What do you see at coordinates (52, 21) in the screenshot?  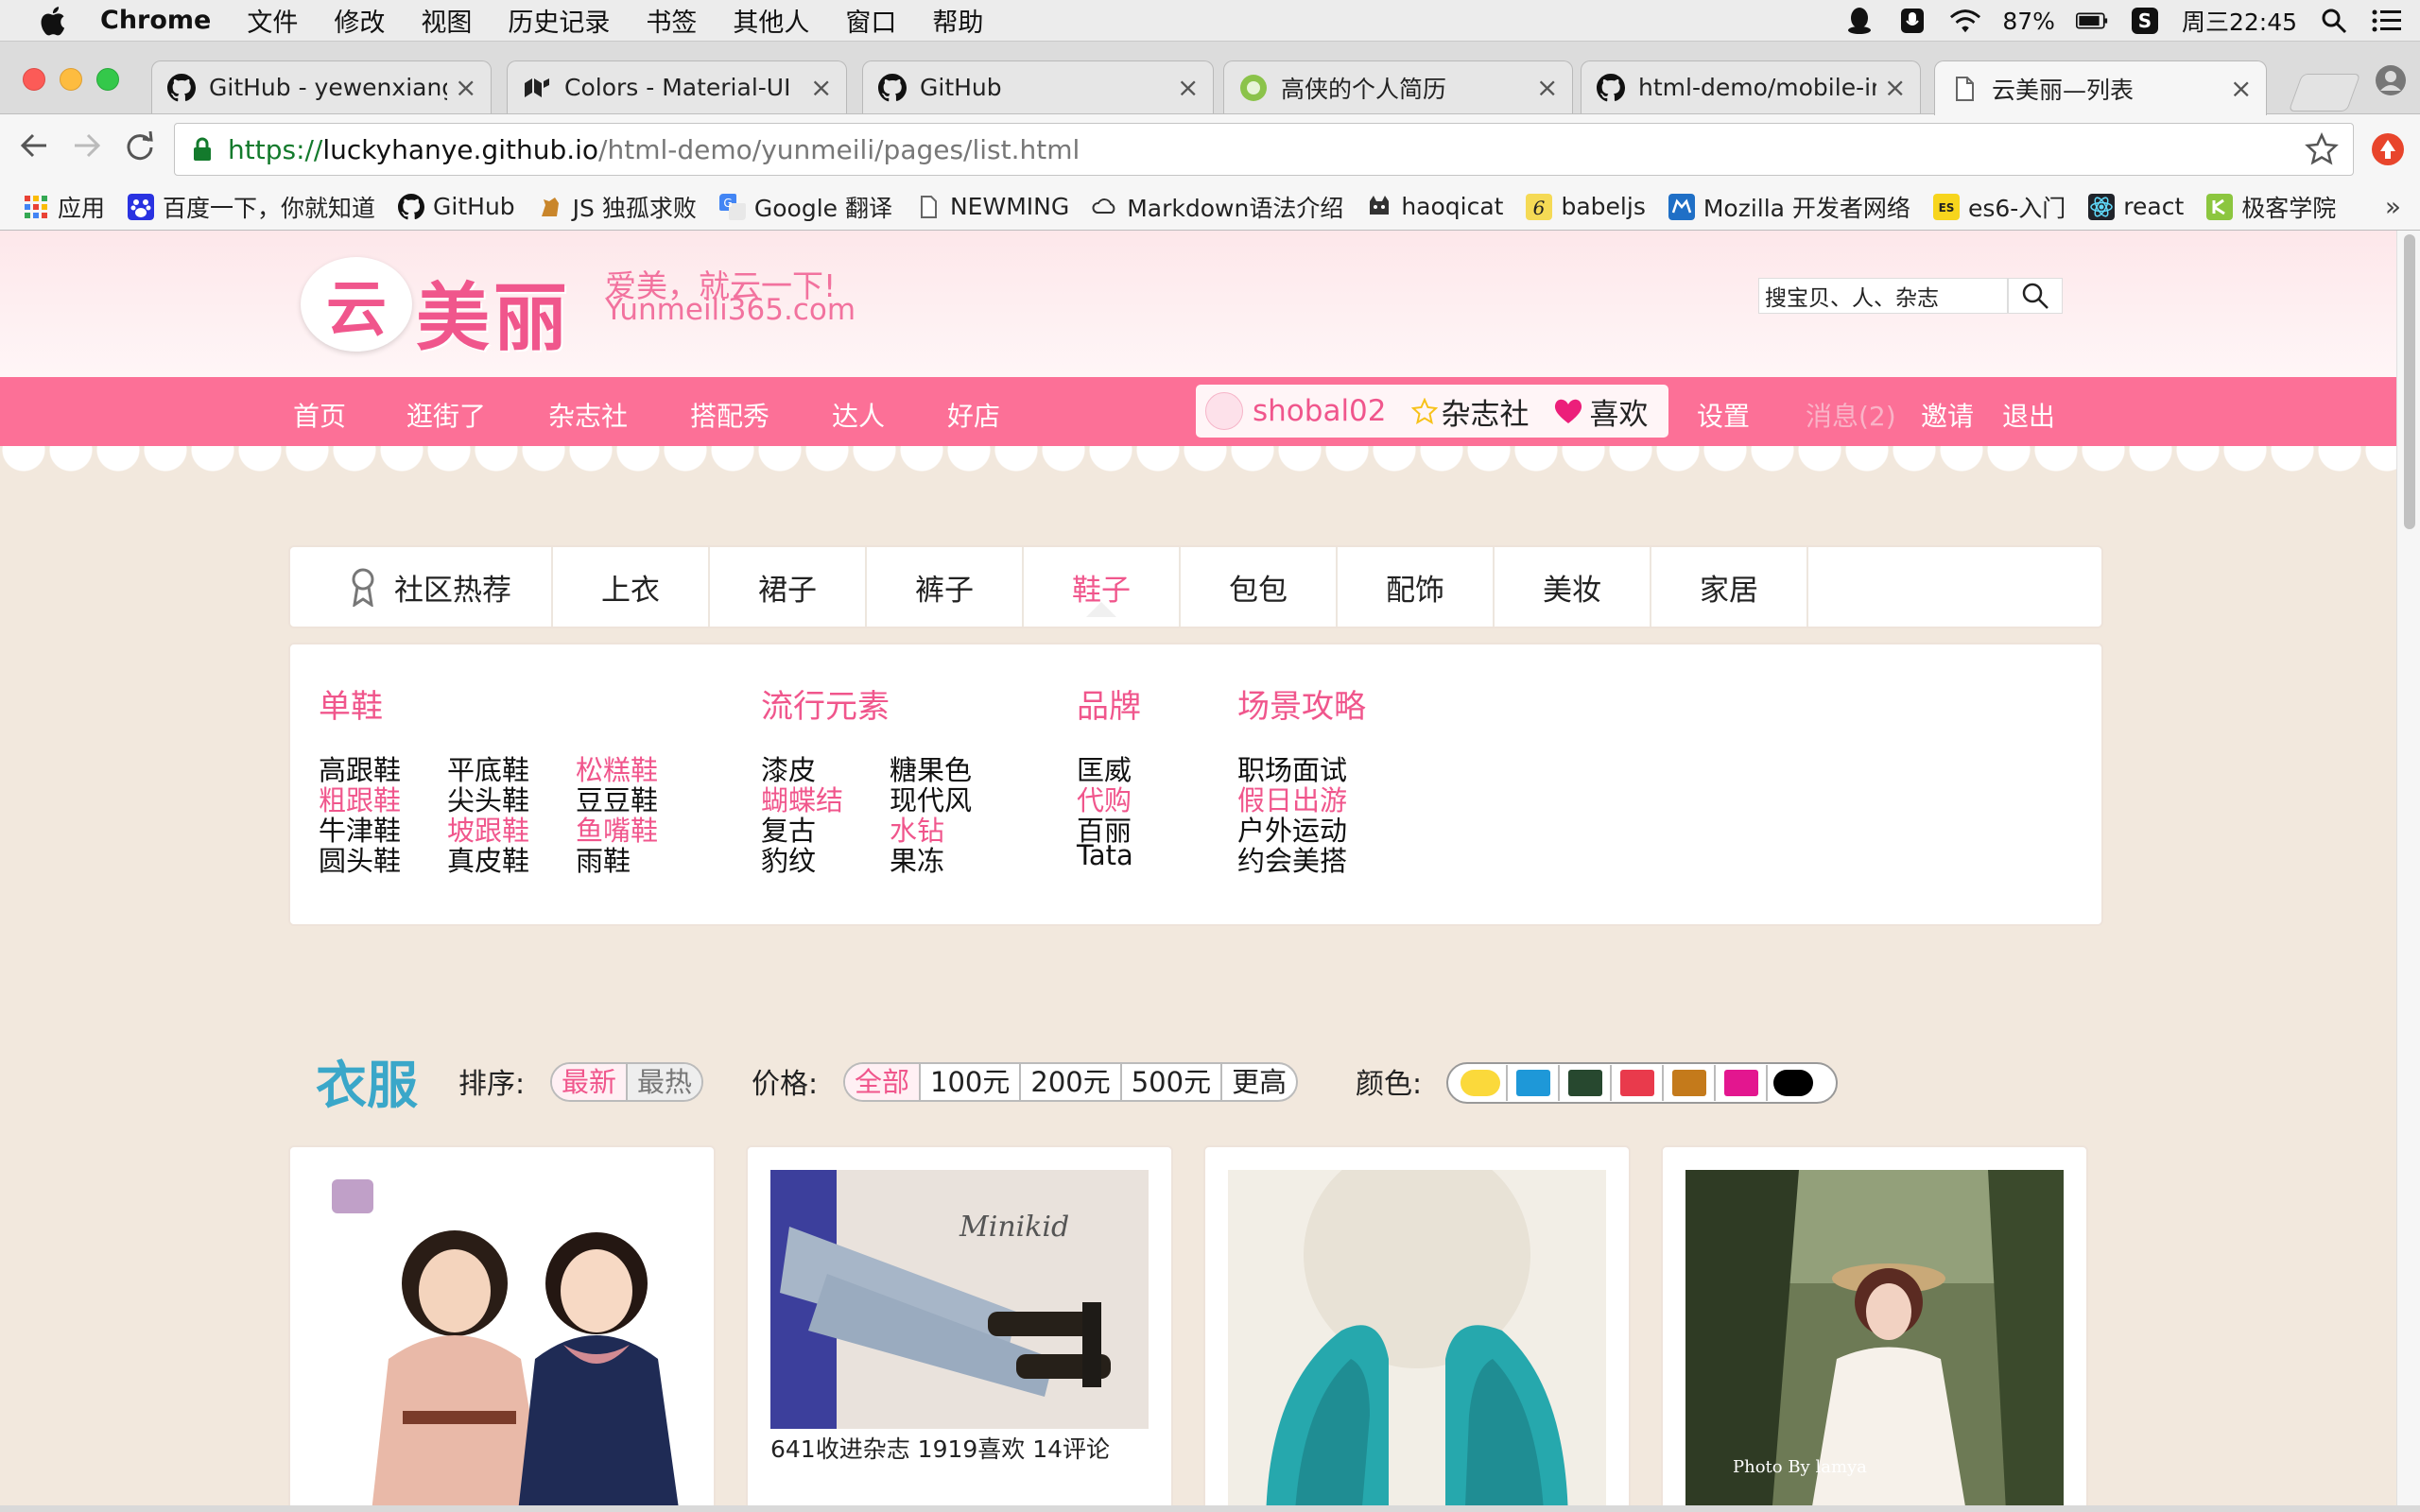 I see `apple-icon` at bounding box center [52, 21].